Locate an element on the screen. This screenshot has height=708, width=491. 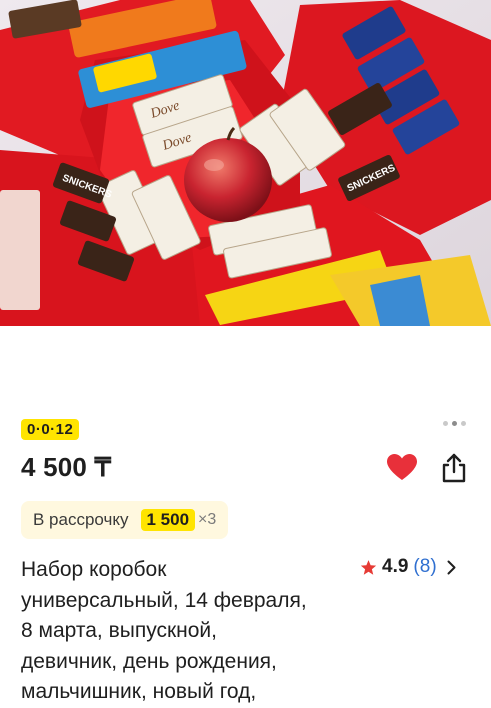
installment-multiplier: ×3 is located at coordinates (207, 519).